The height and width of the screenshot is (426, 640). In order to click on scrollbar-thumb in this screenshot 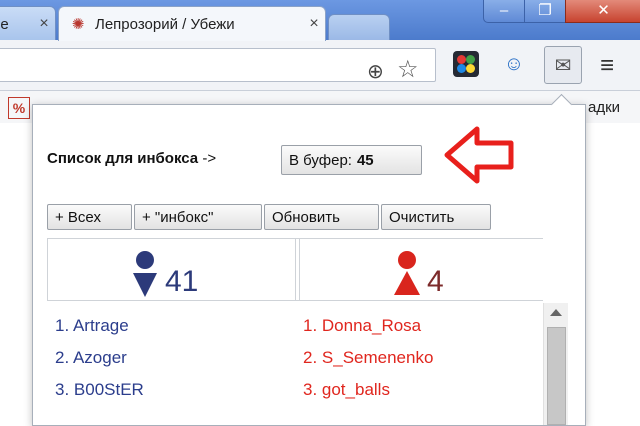, I will do `click(556, 376)`.